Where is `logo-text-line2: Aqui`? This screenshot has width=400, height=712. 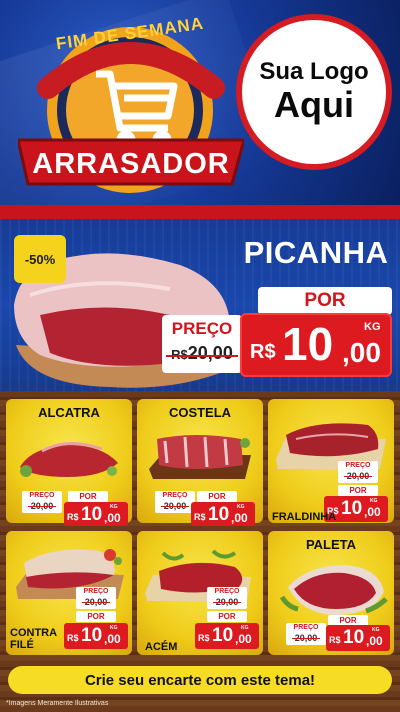
logo-text-line2: Aqui is located at coordinates (314, 105).